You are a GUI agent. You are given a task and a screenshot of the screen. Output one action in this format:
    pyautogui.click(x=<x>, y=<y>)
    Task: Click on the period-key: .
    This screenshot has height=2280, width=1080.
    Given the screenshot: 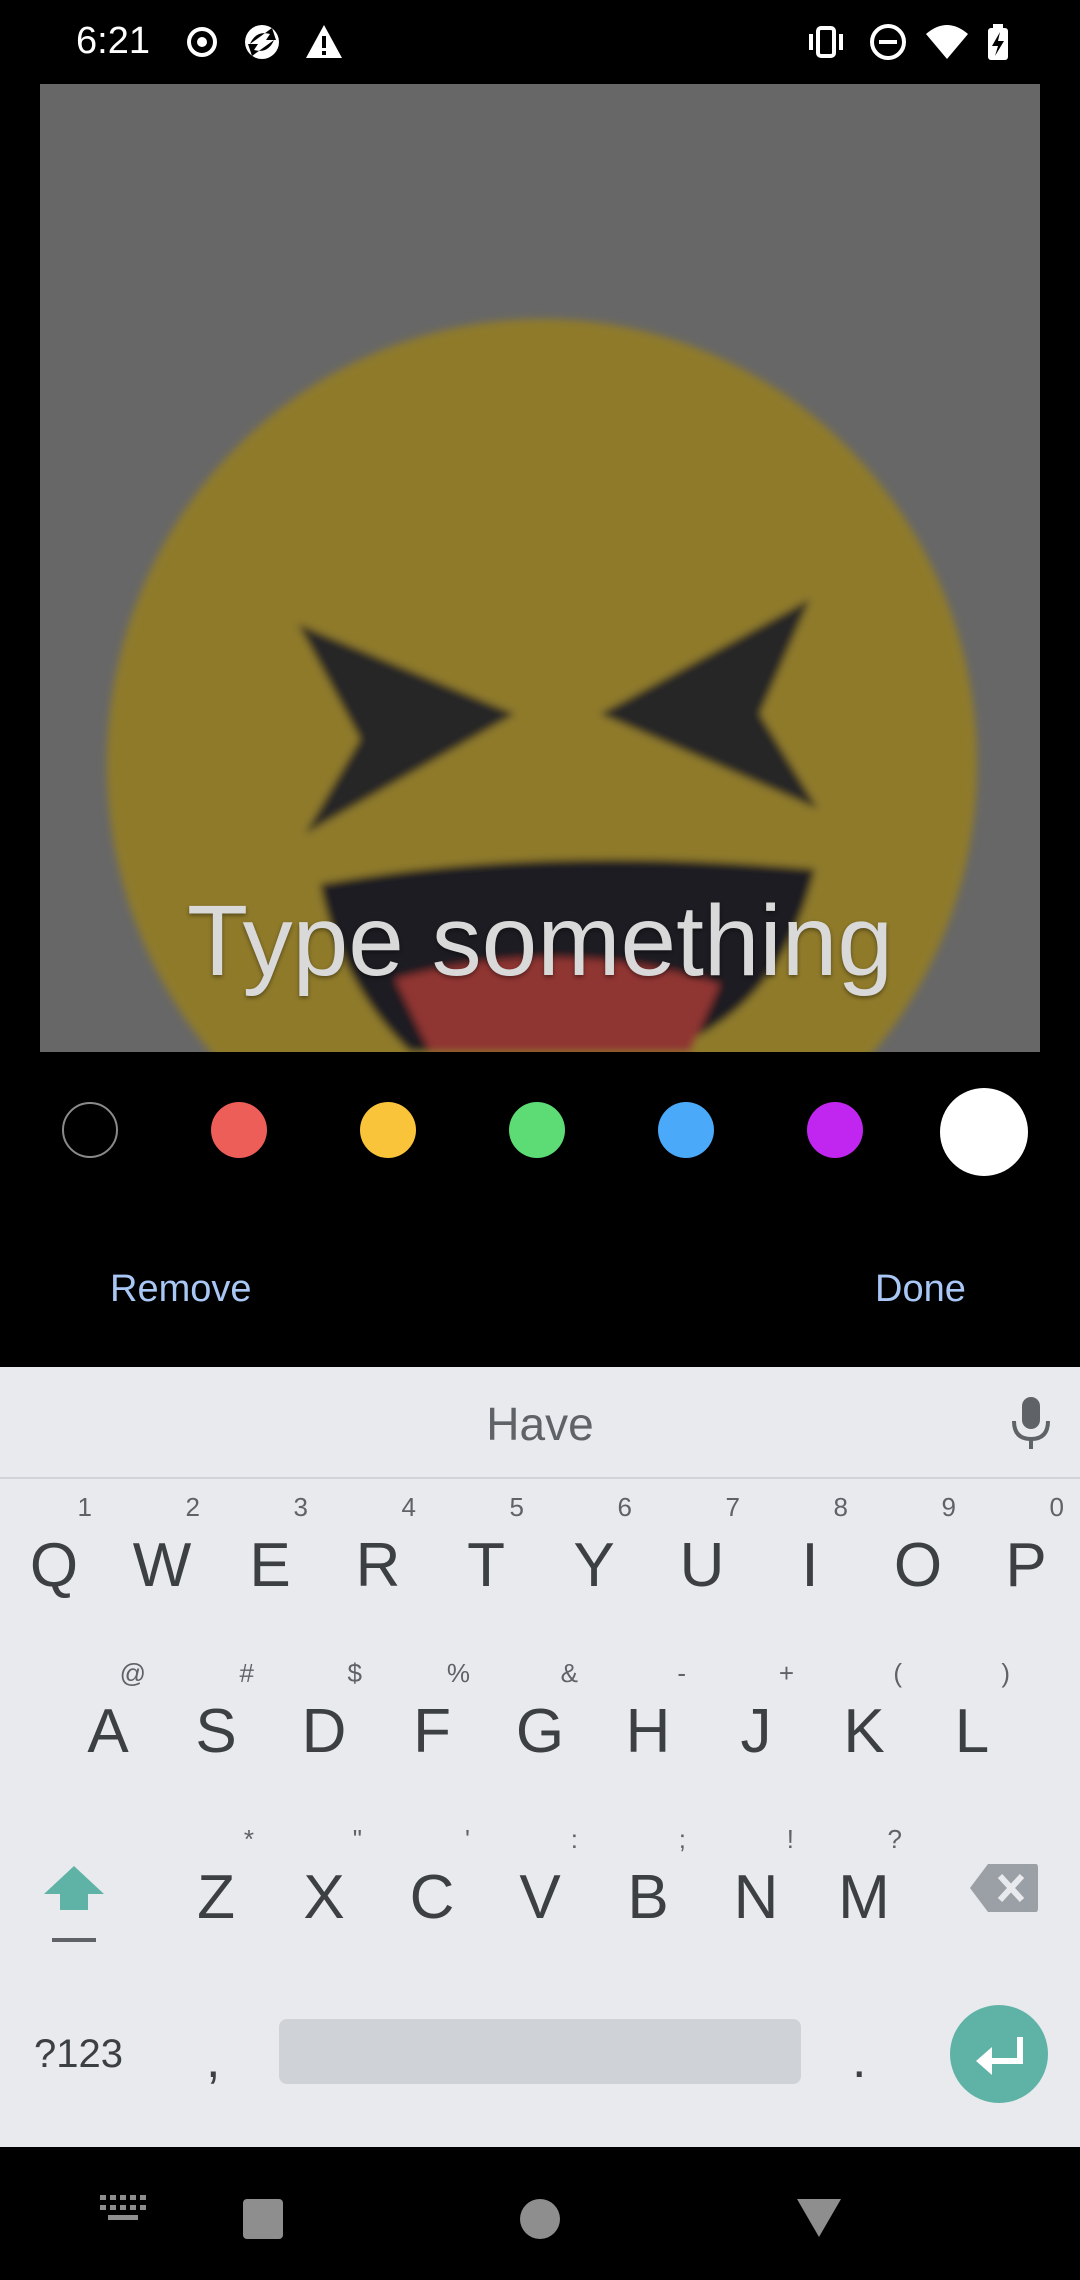 What is the action you would take?
    pyautogui.click(x=859, y=2060)
    